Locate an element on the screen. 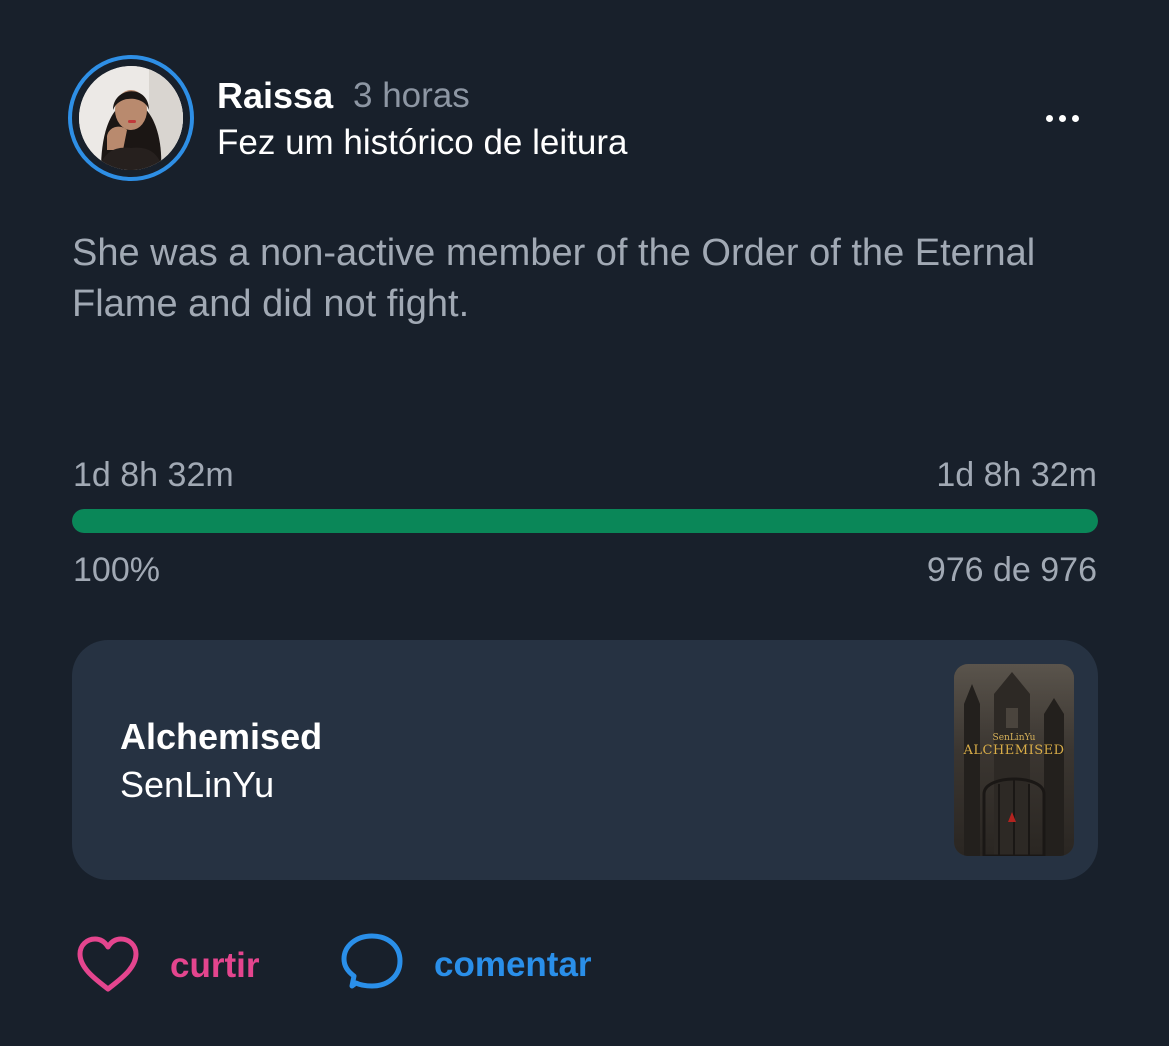 The width and height of the screenshot is (1169, 1046). progress-percent: 100% is located at coordinates (116, 570).